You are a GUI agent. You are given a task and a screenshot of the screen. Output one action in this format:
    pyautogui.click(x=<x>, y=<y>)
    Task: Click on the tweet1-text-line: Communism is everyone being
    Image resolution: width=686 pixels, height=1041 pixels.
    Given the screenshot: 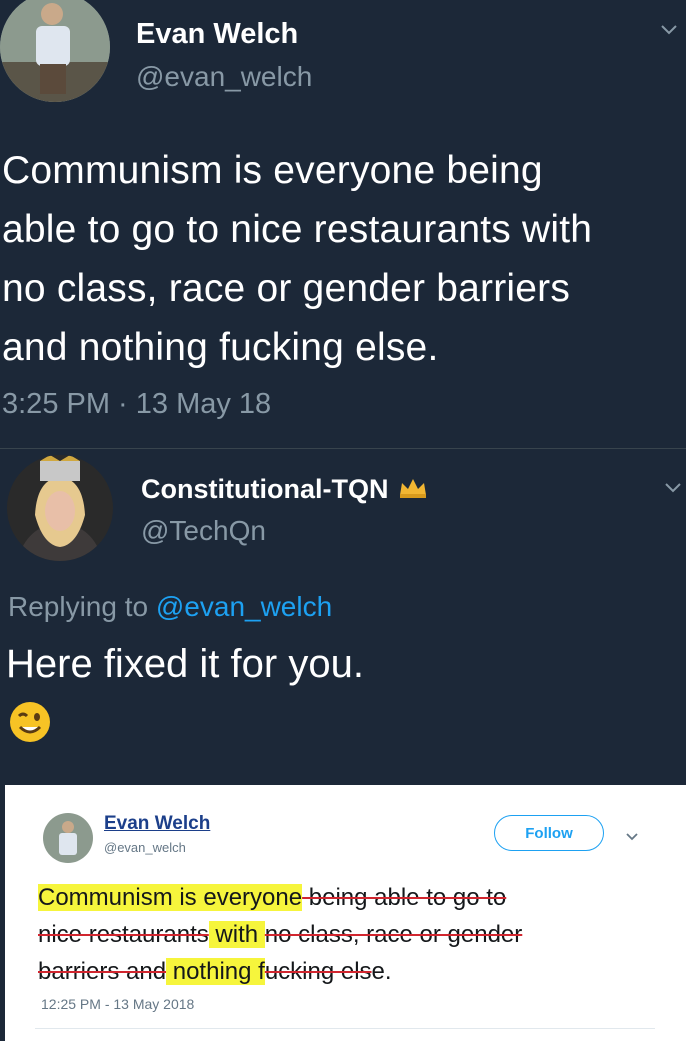 What is the action you would take?
    pyautogui.click(x=272, y=170)
    